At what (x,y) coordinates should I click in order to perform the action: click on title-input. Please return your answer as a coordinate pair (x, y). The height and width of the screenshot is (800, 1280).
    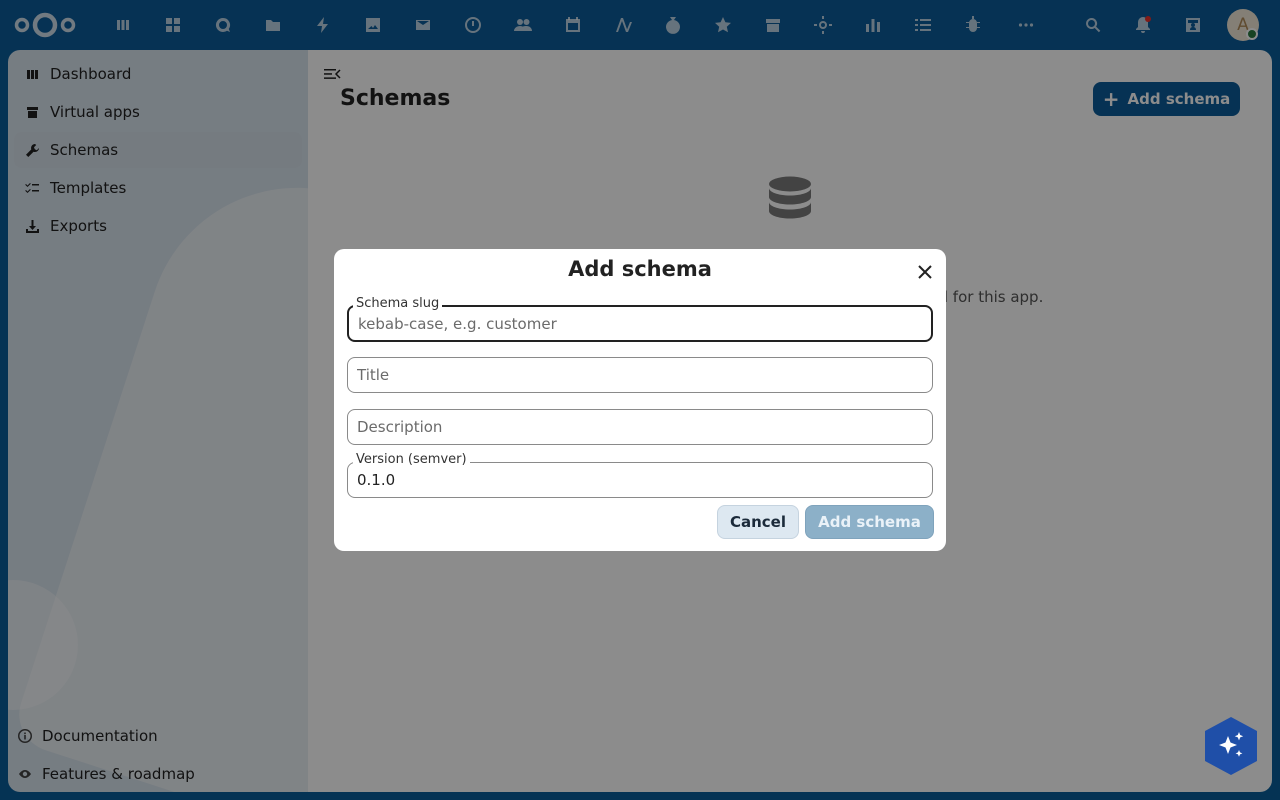
    Looking at the image, I should click on (640, 375).